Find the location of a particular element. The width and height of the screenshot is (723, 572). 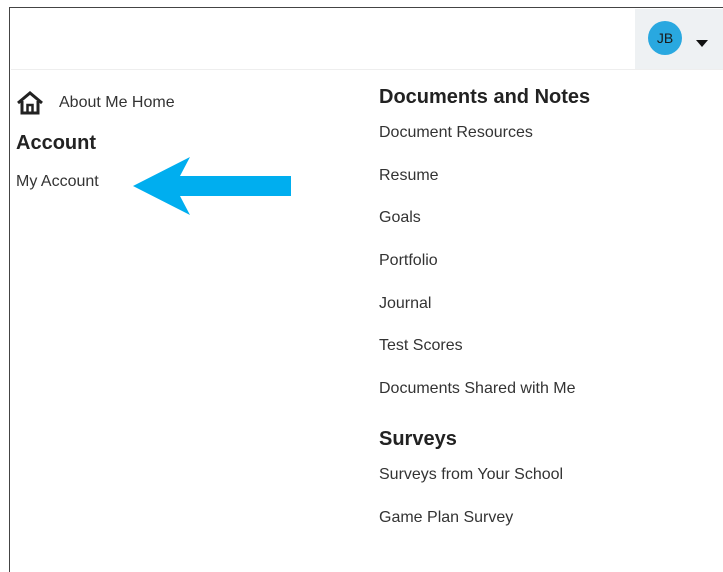

journal-link: Journal is located at coordinates (405, 303).